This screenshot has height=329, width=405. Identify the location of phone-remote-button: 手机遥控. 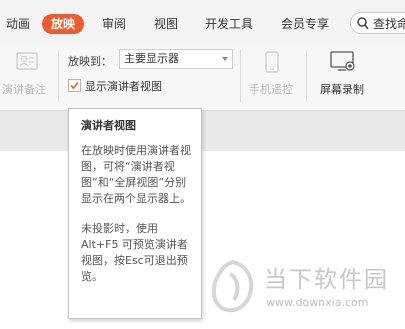
(273, 77).